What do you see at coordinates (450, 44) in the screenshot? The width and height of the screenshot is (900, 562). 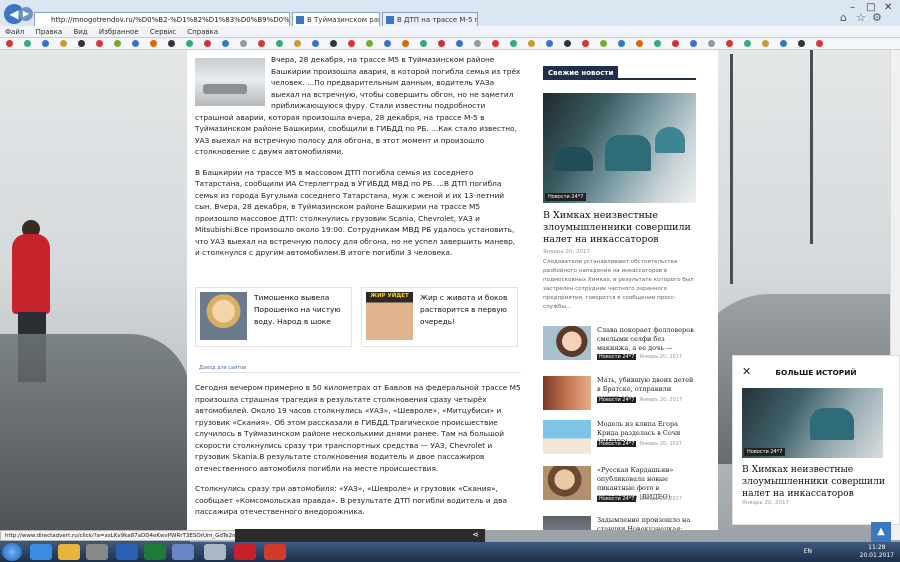 I see `favorites-bar` at bounding box center [450, 44].